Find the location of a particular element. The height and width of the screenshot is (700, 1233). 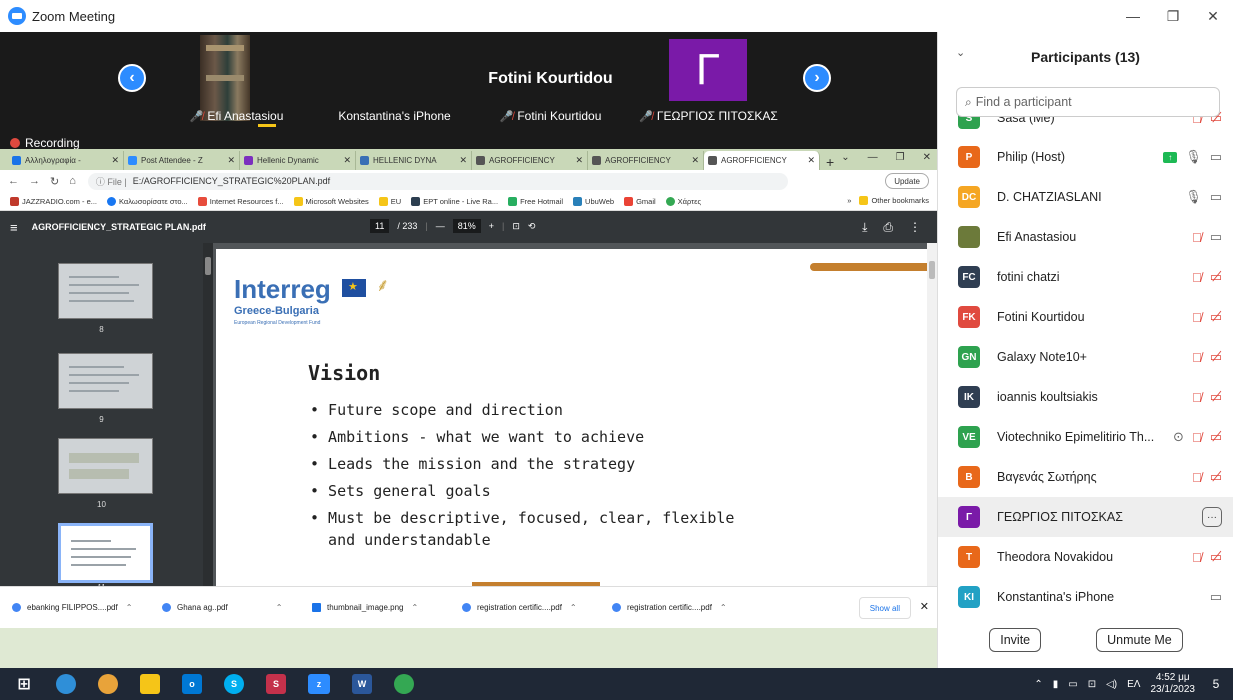

chrome-taskbar-icon is located at coordinates (404, 684).